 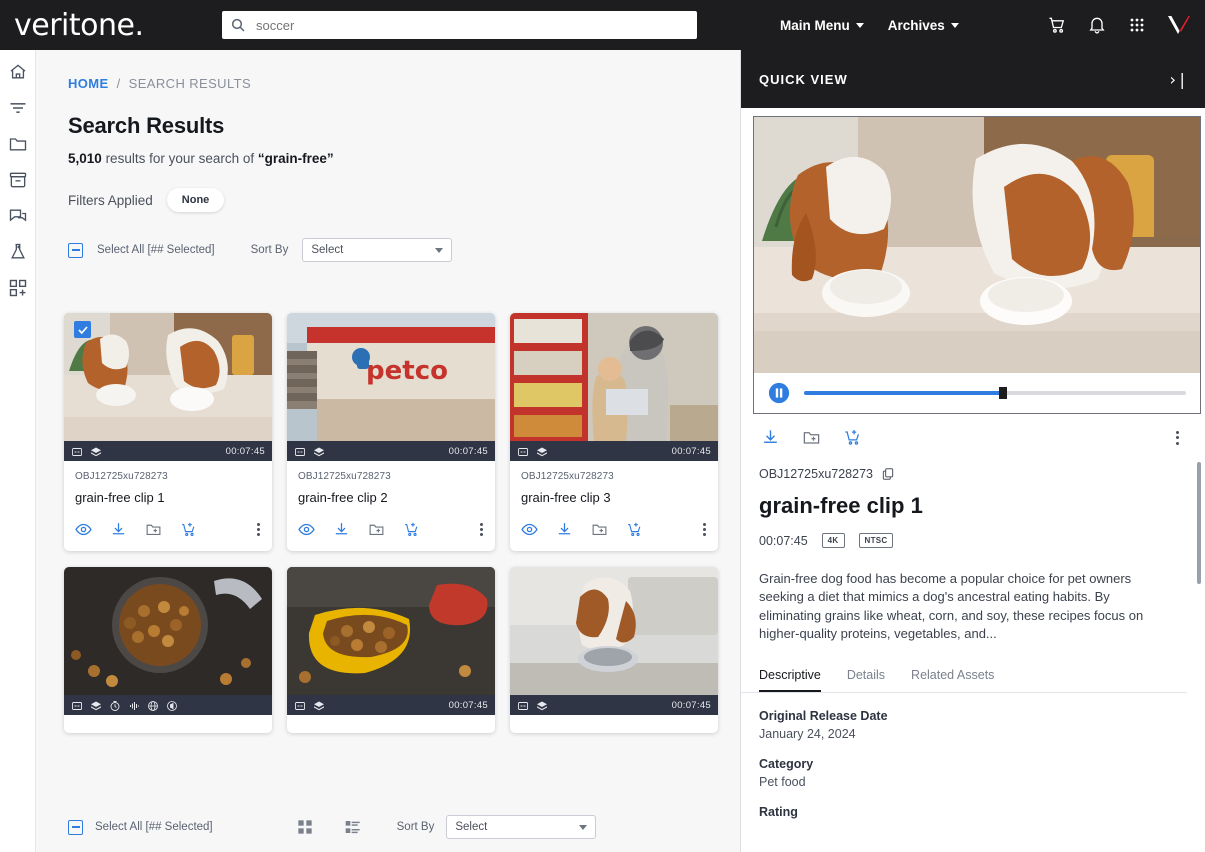 I want to click on clock-icon, so click(x=115, y=705).